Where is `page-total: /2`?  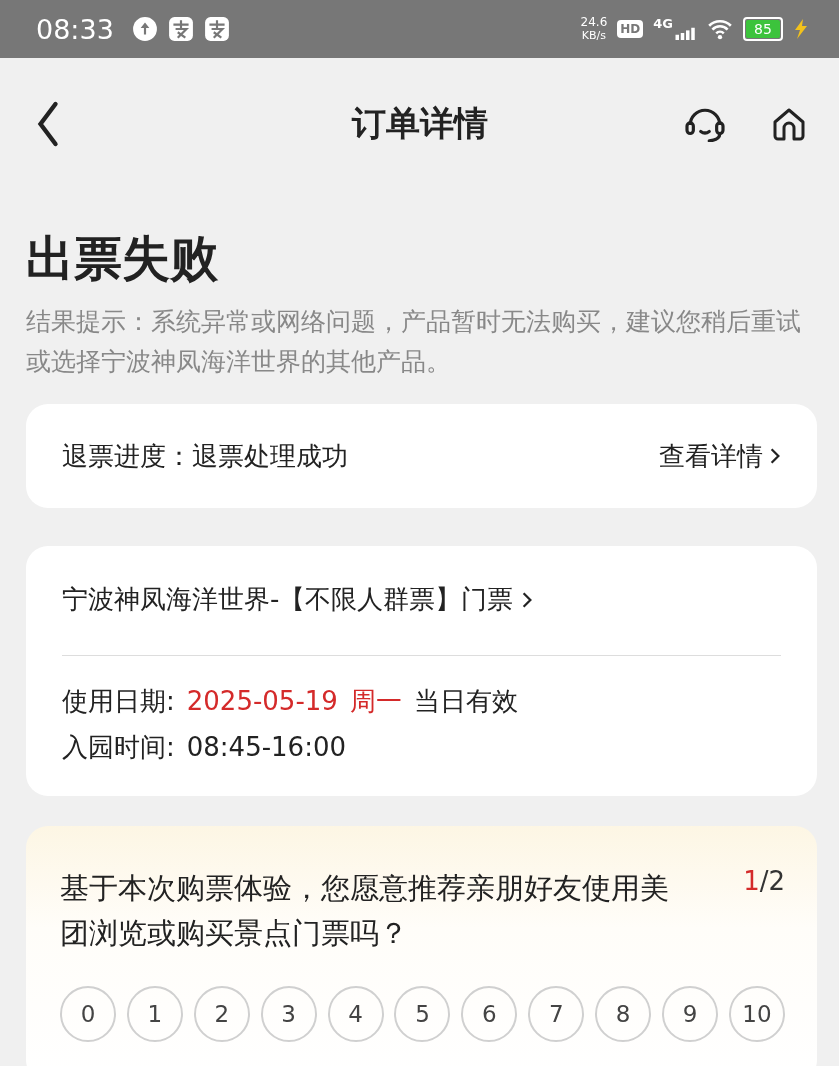
page-total: /2 is located at coordinates (772, 881).